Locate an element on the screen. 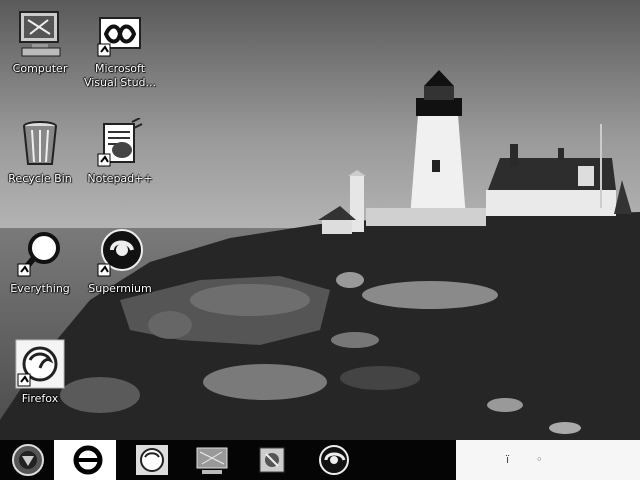 The width and height of the screenshot is (640, 480). internet-explorer-icon is located at coordinates (88, 460).